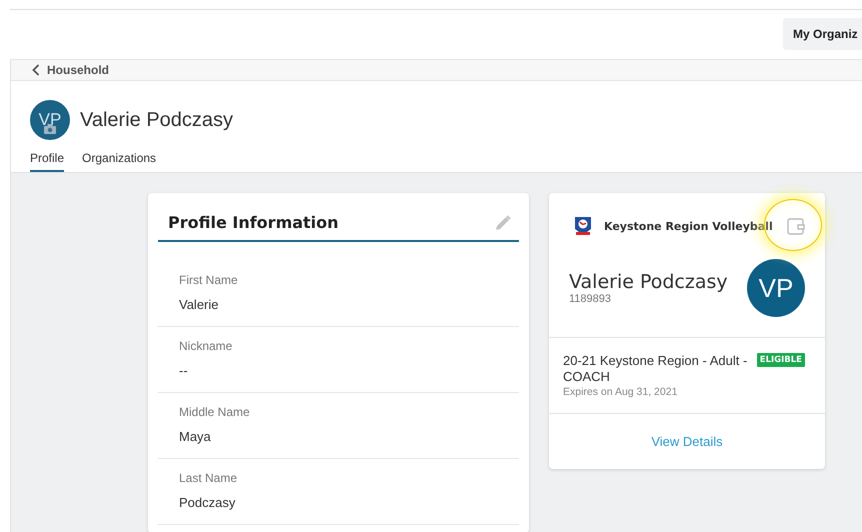 The width and height of the screenshot is (862, 532). Describe the element at coordinates (36, 70) in the screenshot. I see `back-chevron-icon` at that location.